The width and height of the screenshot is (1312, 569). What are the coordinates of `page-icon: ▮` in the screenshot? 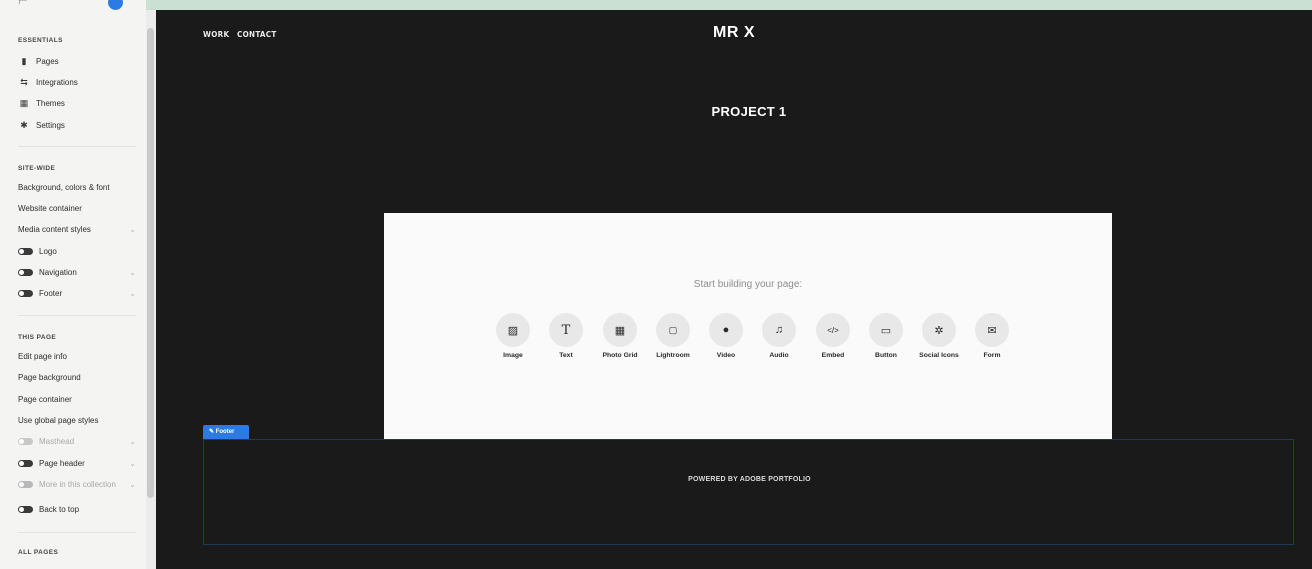 It's located at (24, 61).